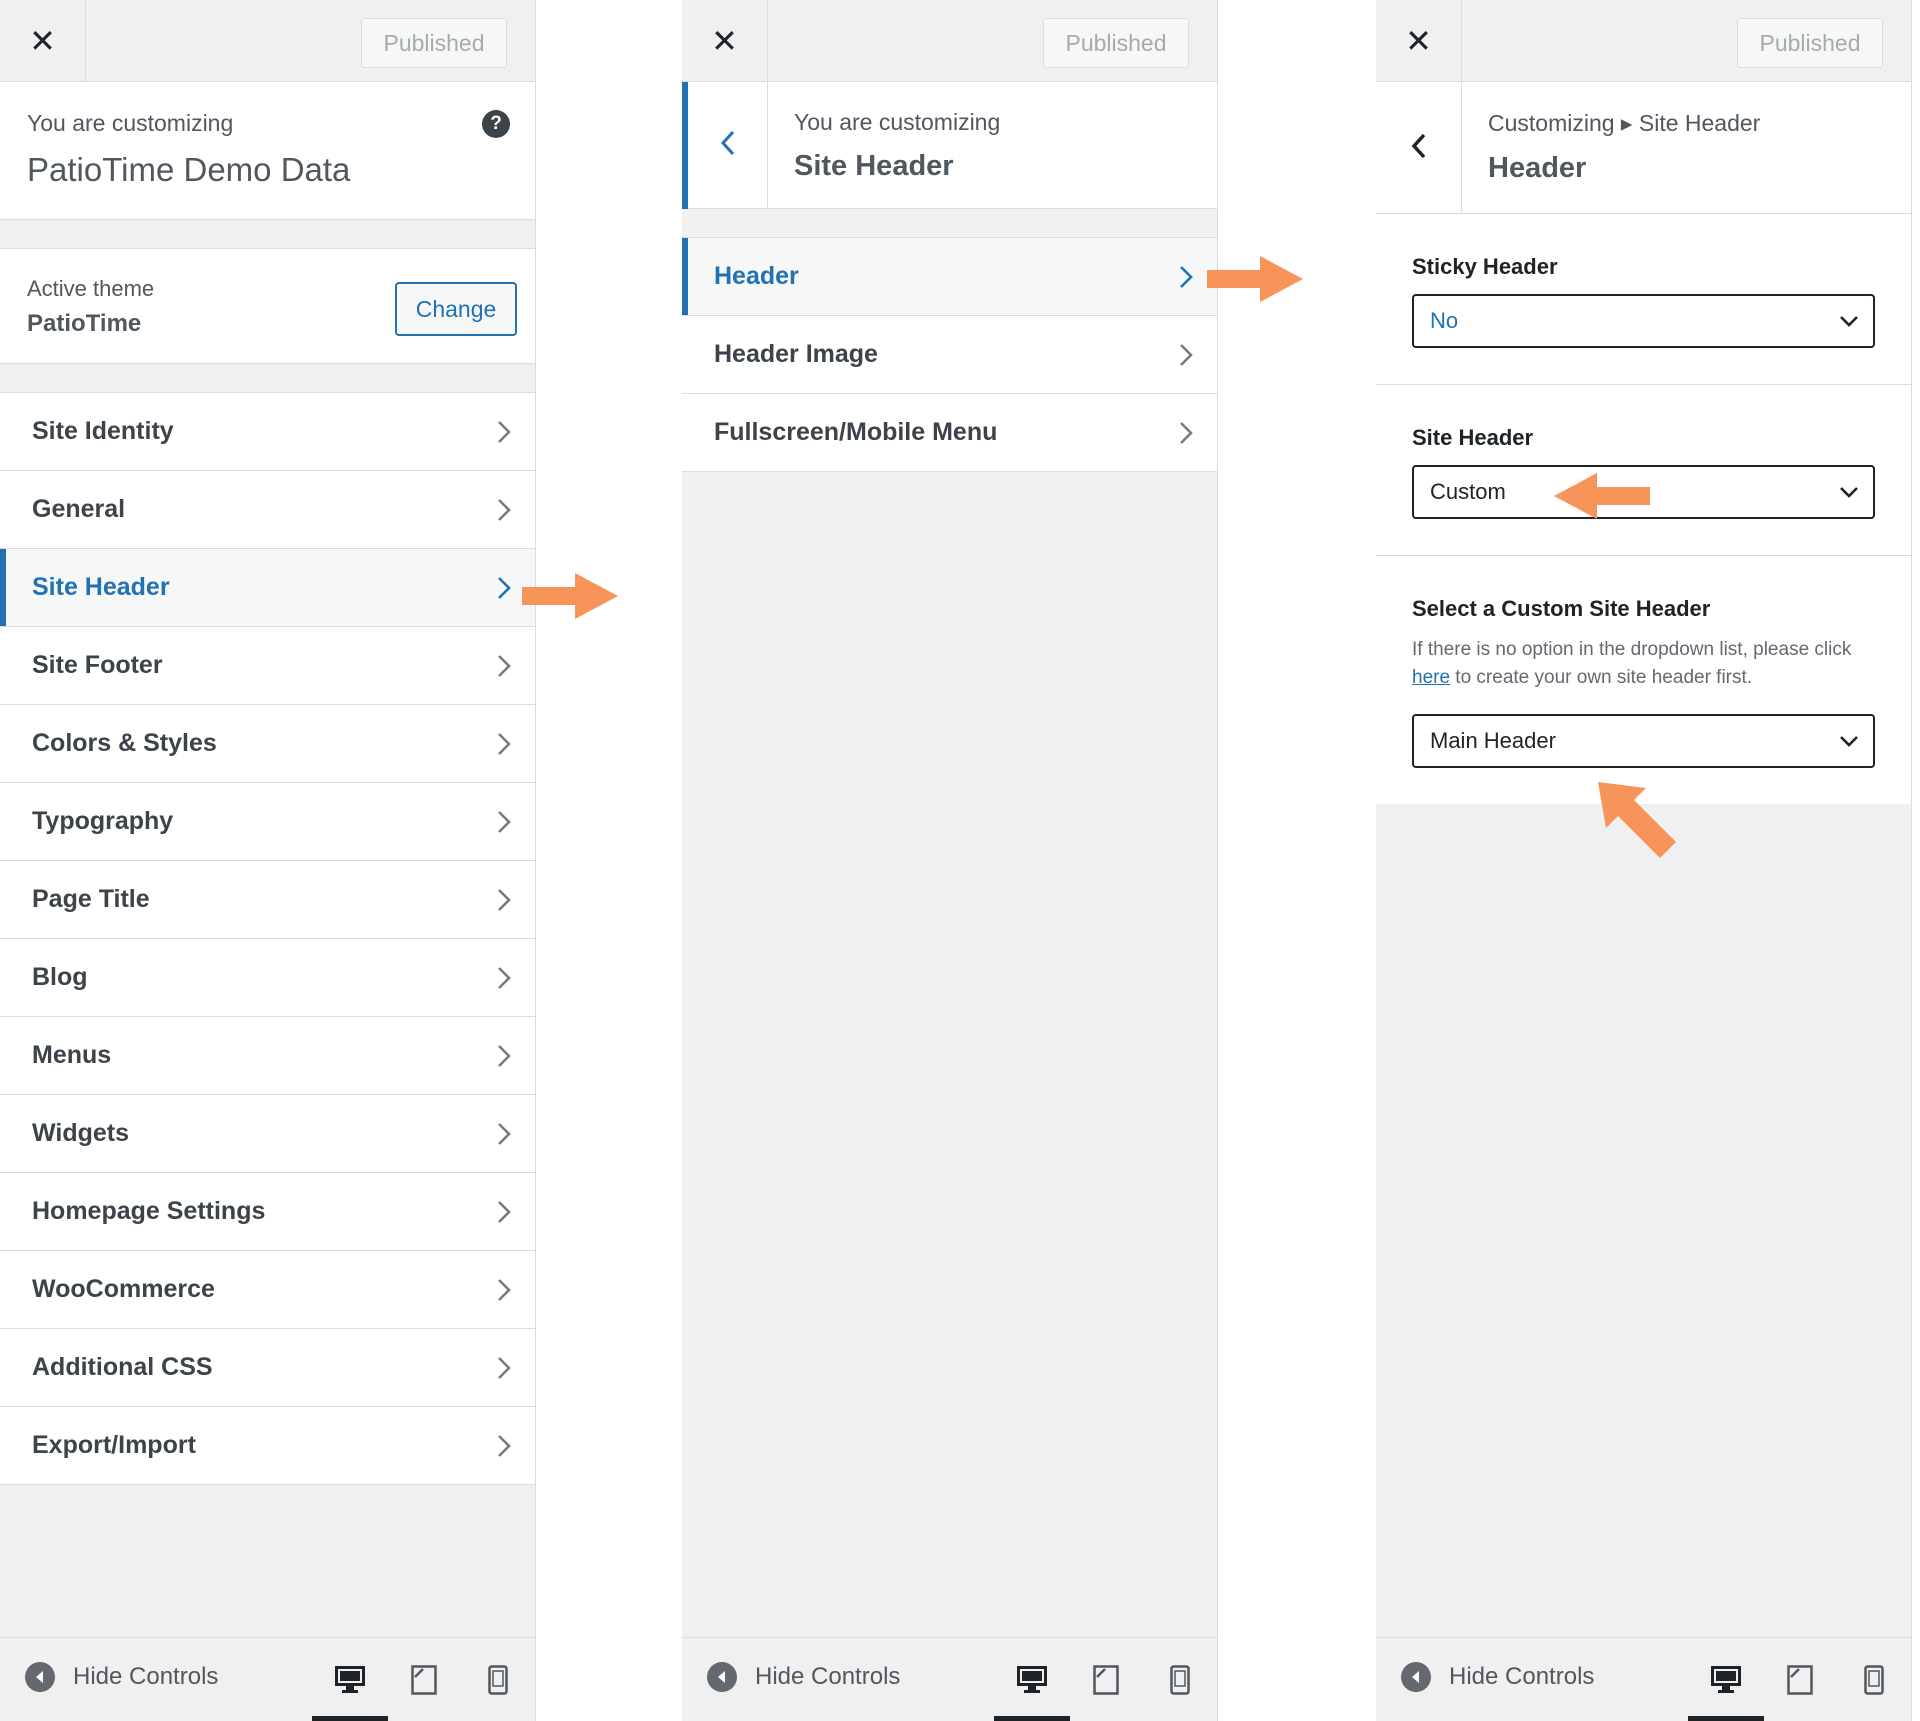  What do you see at coordinates (267, 306) in the screenshot?
I see `active-theme-section: Active theme PatioTime Change` at bounding box center [267, 306].